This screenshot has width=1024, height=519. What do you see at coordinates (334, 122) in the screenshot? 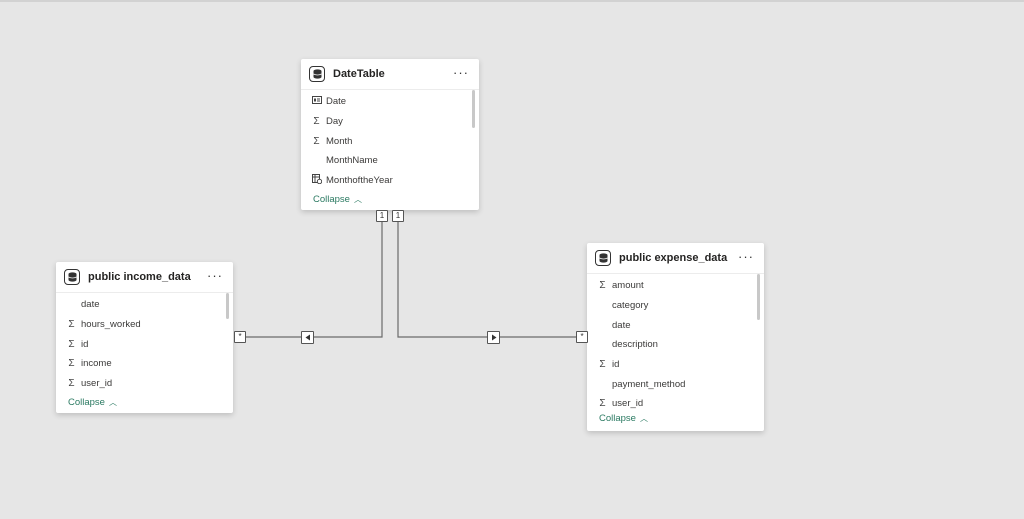
I see `field-name: Day` at bounding box center [334, 122].